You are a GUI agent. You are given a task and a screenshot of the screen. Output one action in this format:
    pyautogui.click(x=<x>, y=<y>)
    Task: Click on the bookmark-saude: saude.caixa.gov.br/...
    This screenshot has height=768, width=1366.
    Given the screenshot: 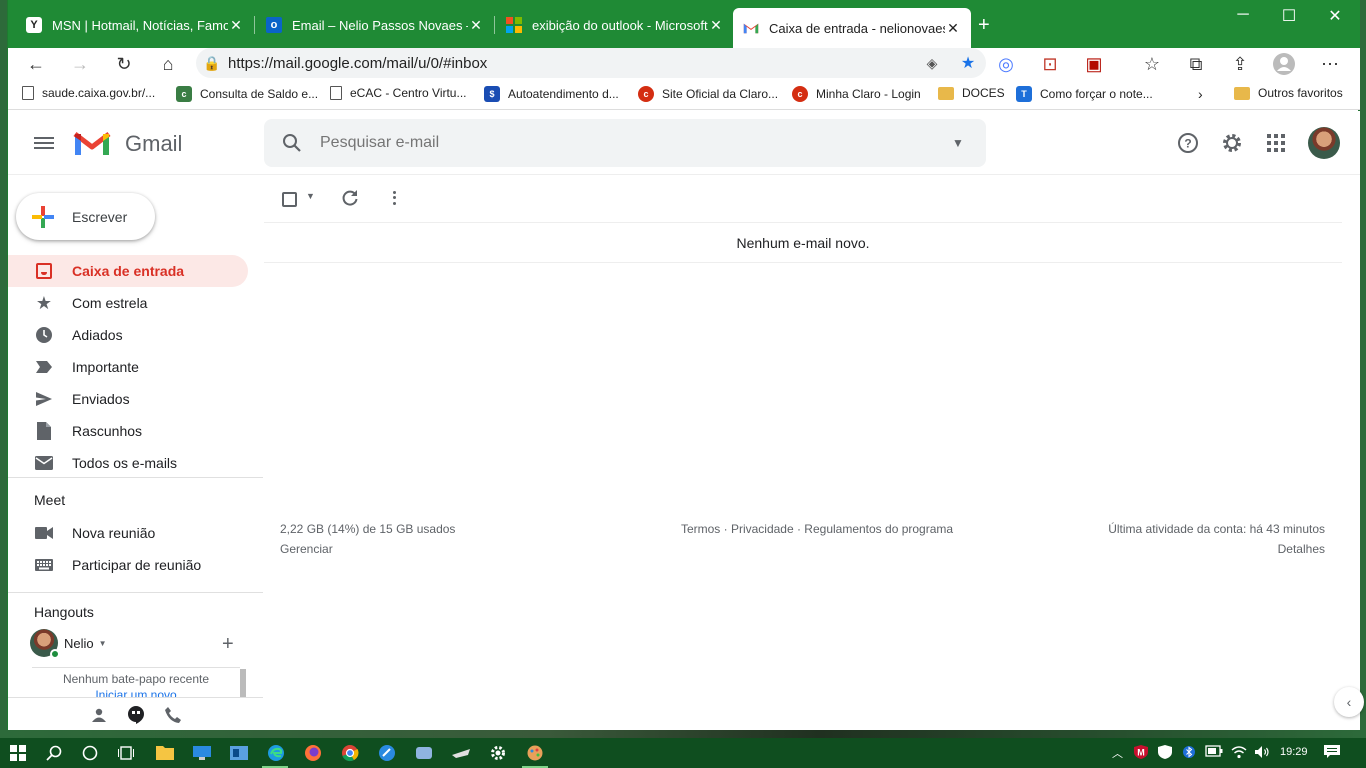 What is the action you would take?
    pyautogui.click(x=88, y=93)
    